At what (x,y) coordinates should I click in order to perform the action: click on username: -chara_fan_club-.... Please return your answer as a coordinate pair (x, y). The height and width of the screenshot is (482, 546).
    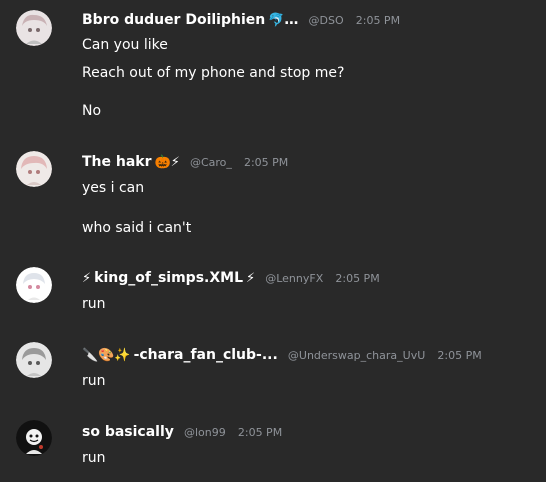
    Looking at the image, I should click on (206, 355).